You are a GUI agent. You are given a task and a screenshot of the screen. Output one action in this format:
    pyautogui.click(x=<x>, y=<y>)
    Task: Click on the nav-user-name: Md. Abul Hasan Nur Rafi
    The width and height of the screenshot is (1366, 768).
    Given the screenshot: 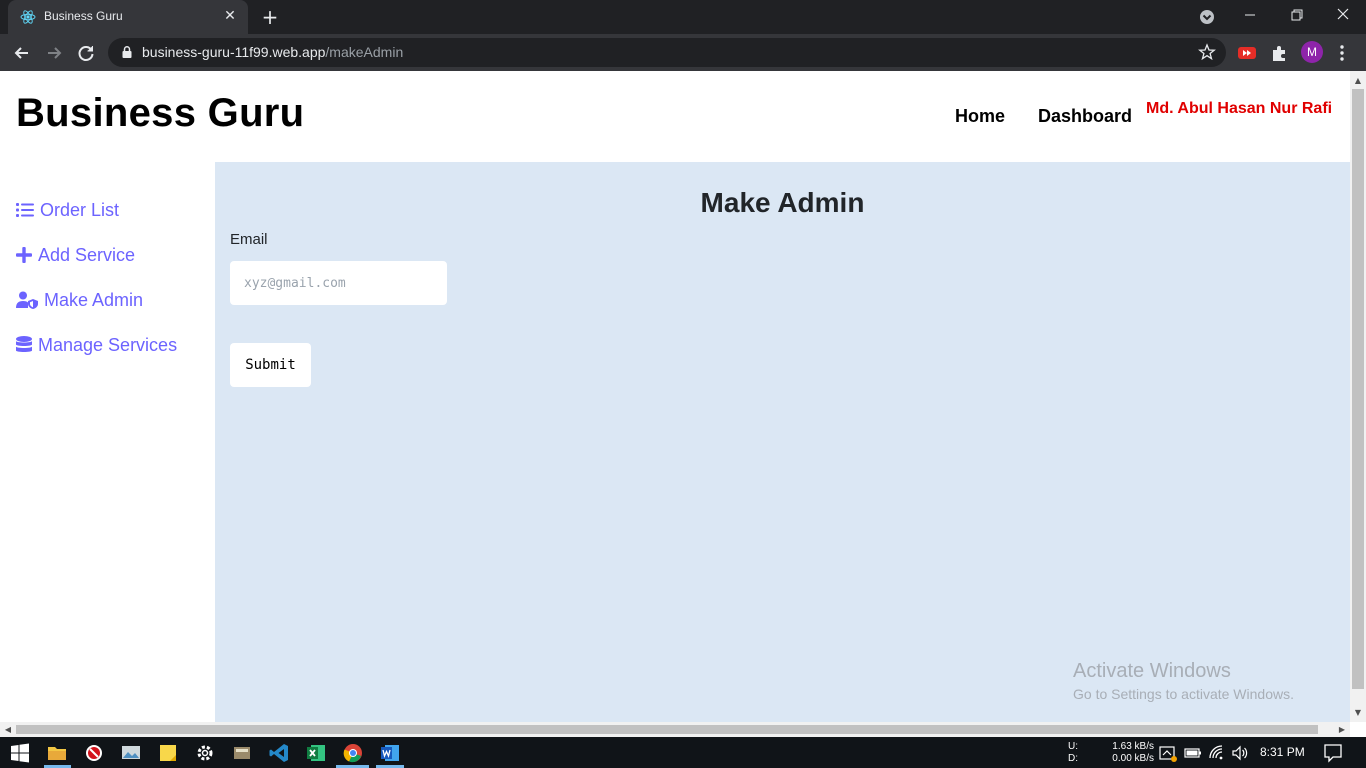 What is the action you would take?
    pyautogui.click(x=1239, y=109)
    